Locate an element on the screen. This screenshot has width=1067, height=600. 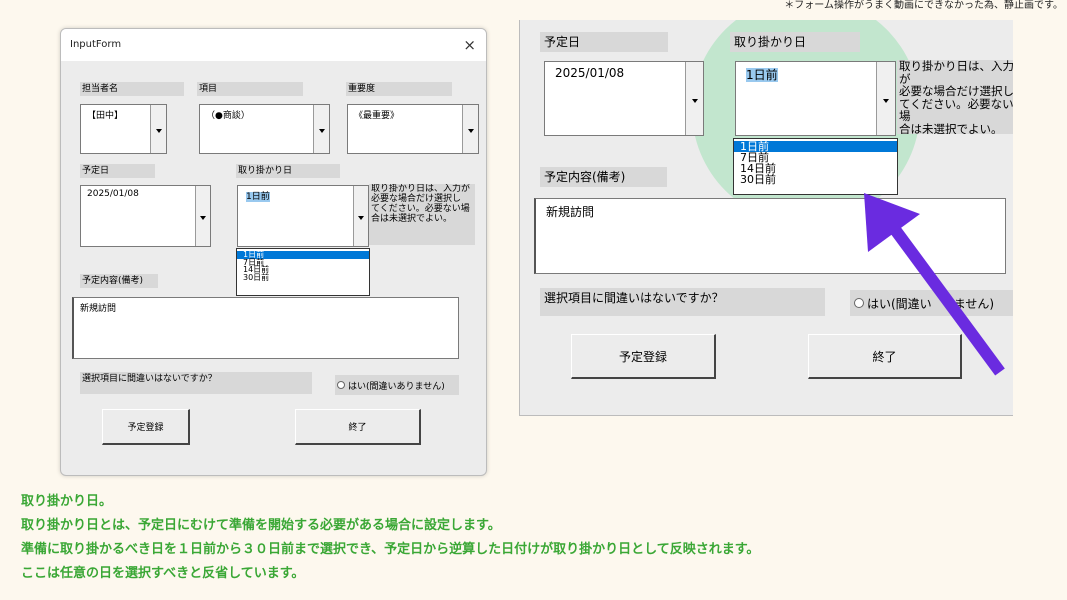
caption-line: 取り掛かり日とは、予定日にむけて準備を開始する必要がある場合に設定します。 is located at coordinates (261, 525).